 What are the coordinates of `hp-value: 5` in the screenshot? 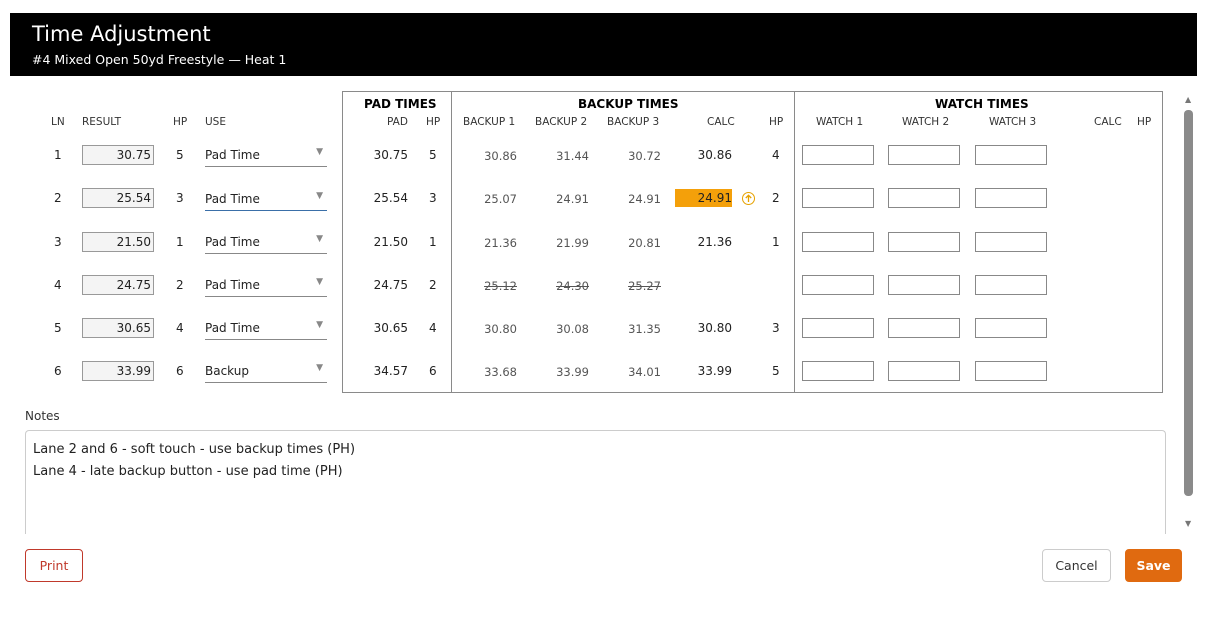 It's located at (180, 155).